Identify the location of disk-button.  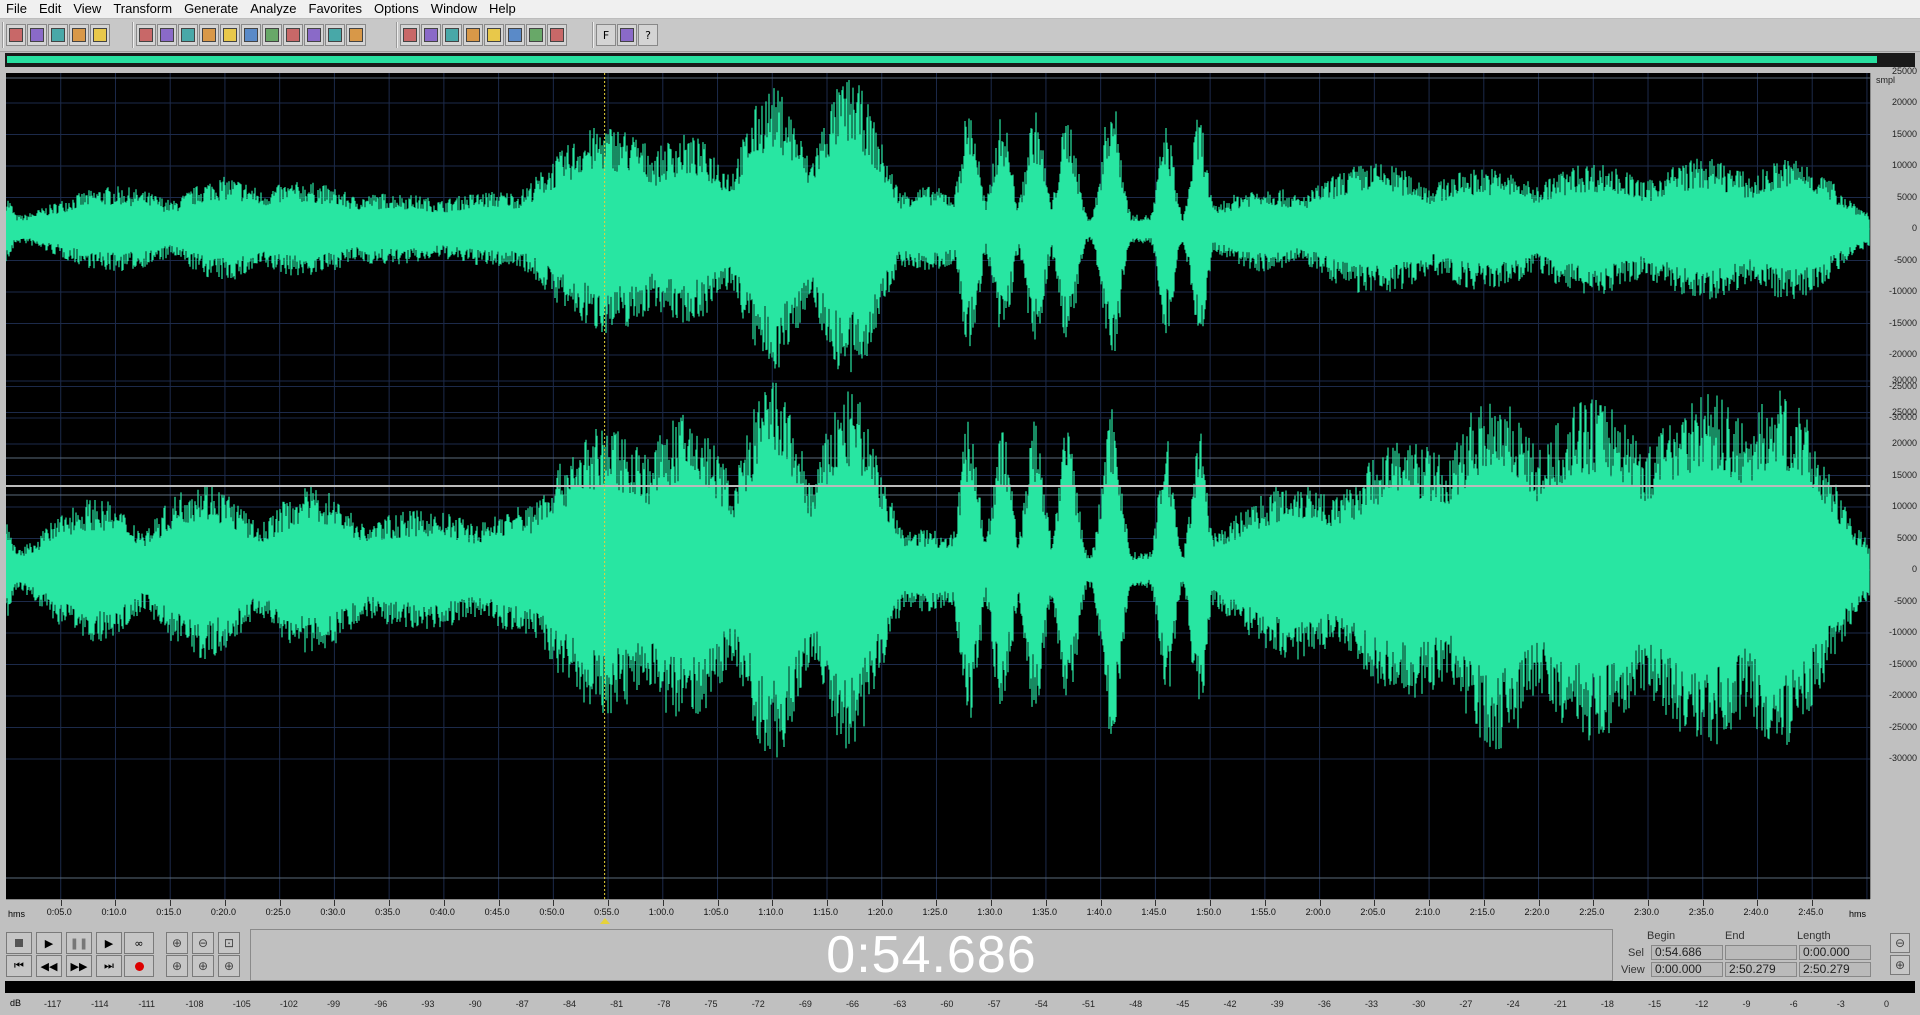
(557, 35).